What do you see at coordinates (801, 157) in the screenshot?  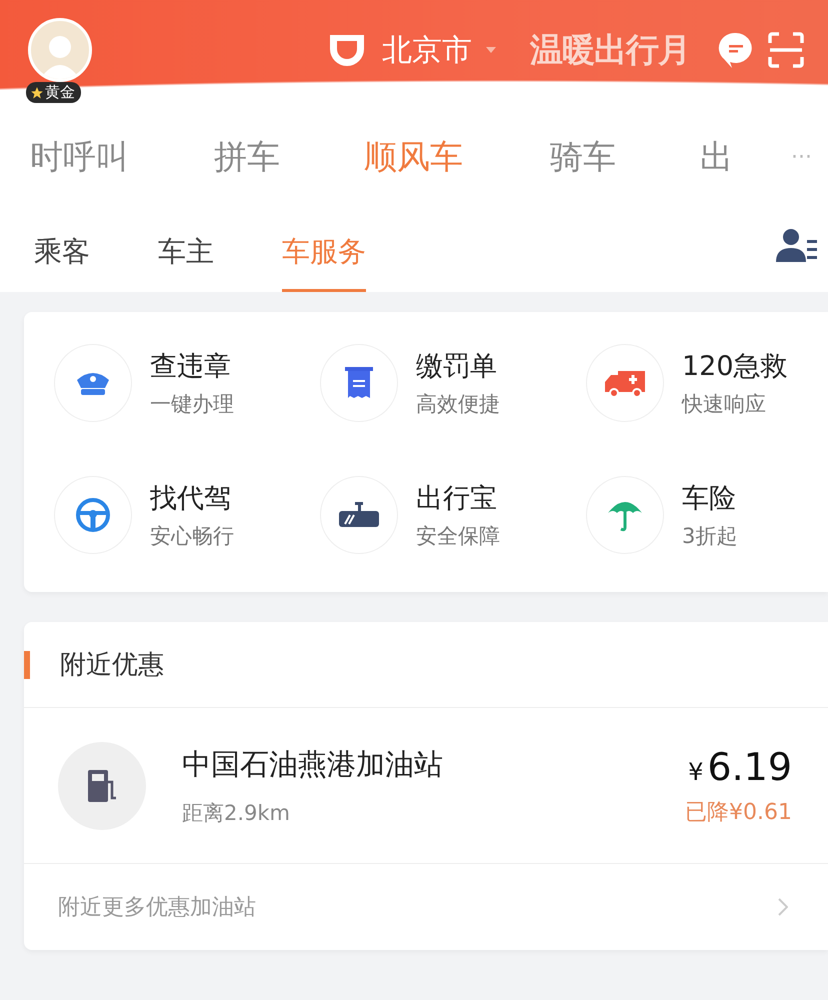 I see `more-button: ···` at bounding box center [801, 157].